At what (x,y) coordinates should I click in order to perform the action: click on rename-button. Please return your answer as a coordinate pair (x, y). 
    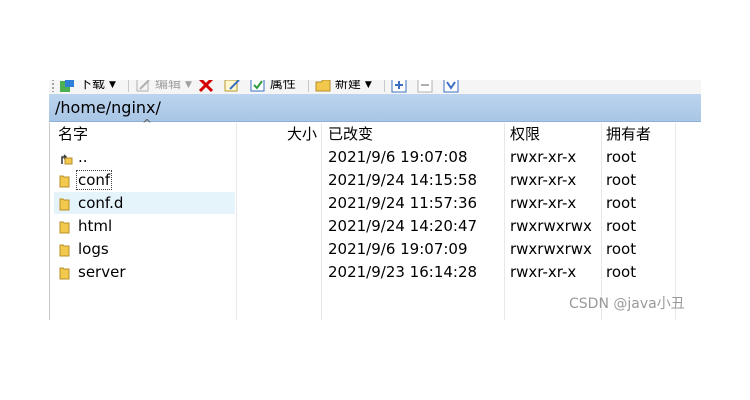
    Looking at the image, I should click on (234, 86).